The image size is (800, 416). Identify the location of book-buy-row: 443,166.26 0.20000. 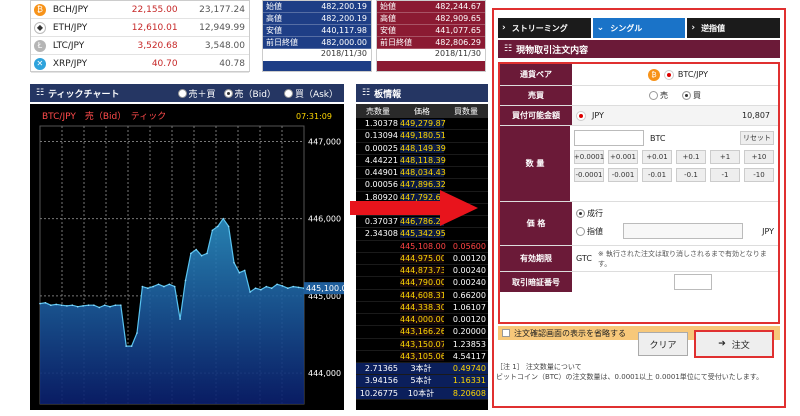
(422, 332).